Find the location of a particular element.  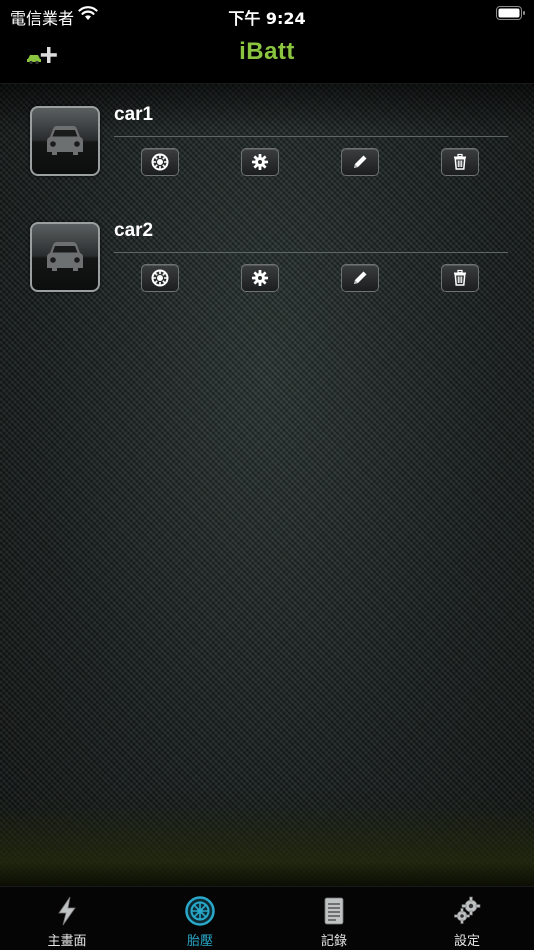

status-bar: 電信業者 下午 9:24 is located at coordinates (267, 14).